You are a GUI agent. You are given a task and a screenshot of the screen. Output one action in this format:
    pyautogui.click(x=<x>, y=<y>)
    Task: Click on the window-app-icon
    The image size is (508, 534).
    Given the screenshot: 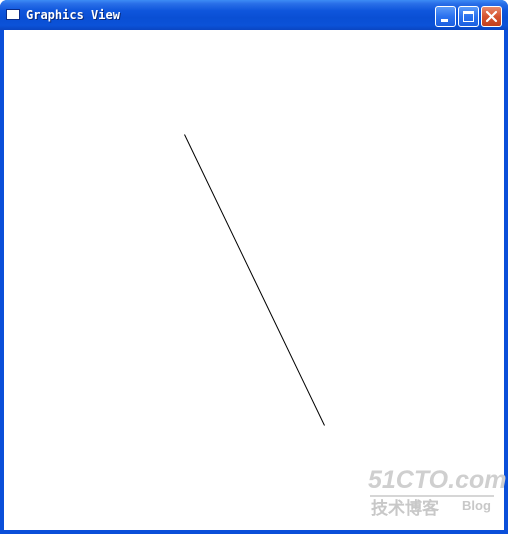 What is the action you would take?
    pyautogui.click(x=13, y=14)
    